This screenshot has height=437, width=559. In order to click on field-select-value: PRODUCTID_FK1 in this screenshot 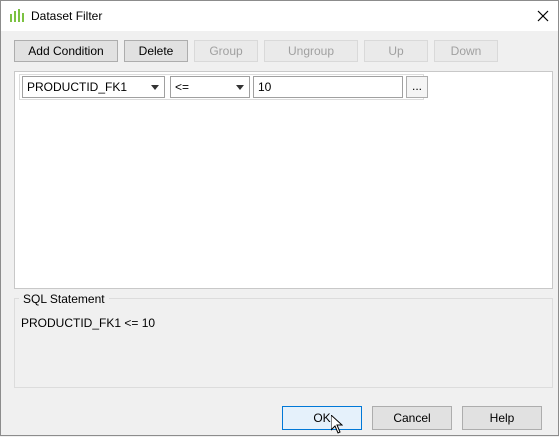, I will do `click(77, 87)`.